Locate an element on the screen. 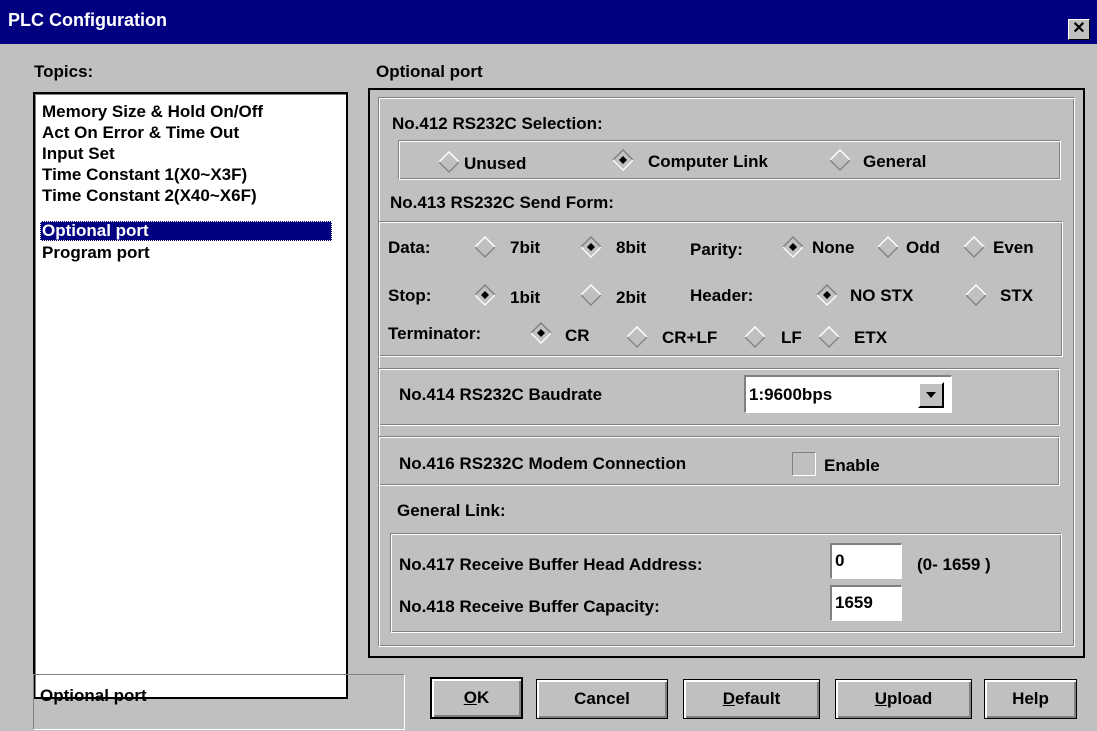  radio-header-no-stx-label: NO STX is located at coordinates (882, 295).